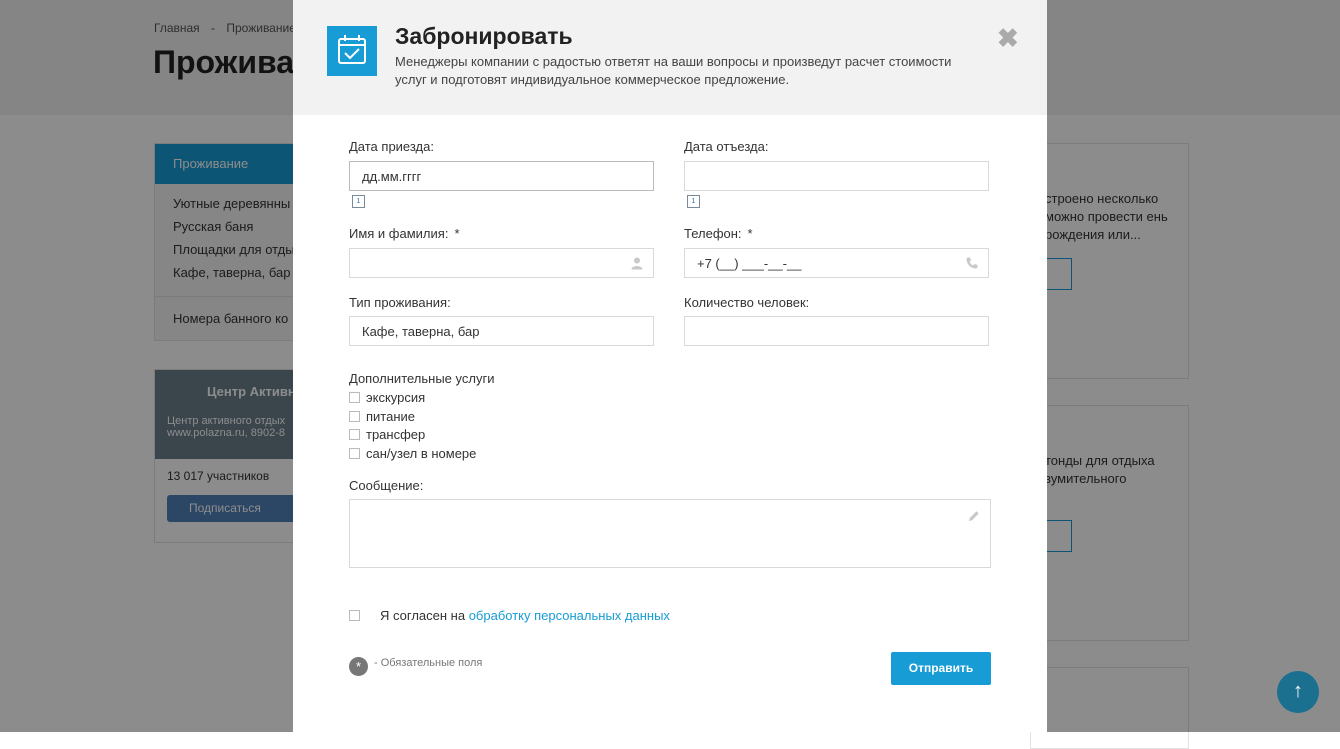  I want to click on scroll-top-button: ↑, so click(1298, 692).